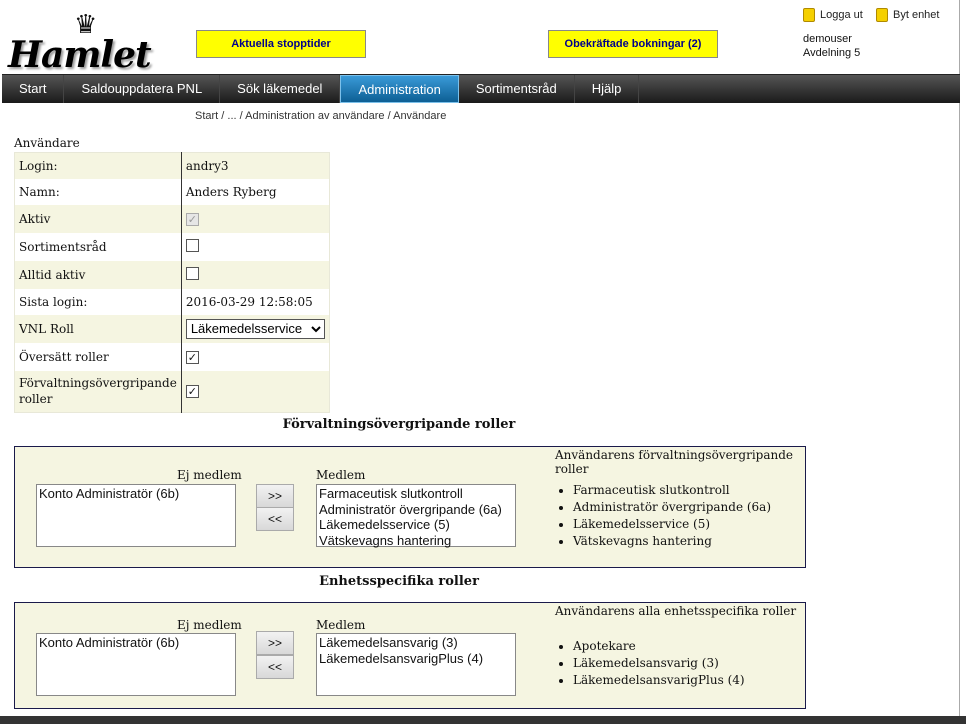 The width and height of the screenshot is (966, 724). Describe the element at coordinates (832, 53) in the screenshot. I see `unit-name: Avdelning 5` at that location.